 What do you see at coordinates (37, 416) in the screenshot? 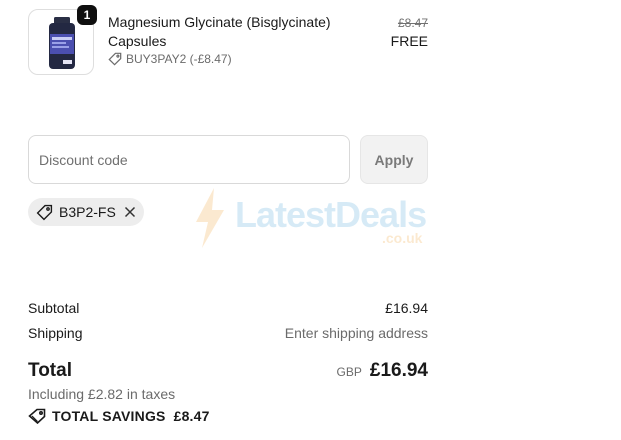
I see `savings-tag-icon` at bounding box center [37, 416].